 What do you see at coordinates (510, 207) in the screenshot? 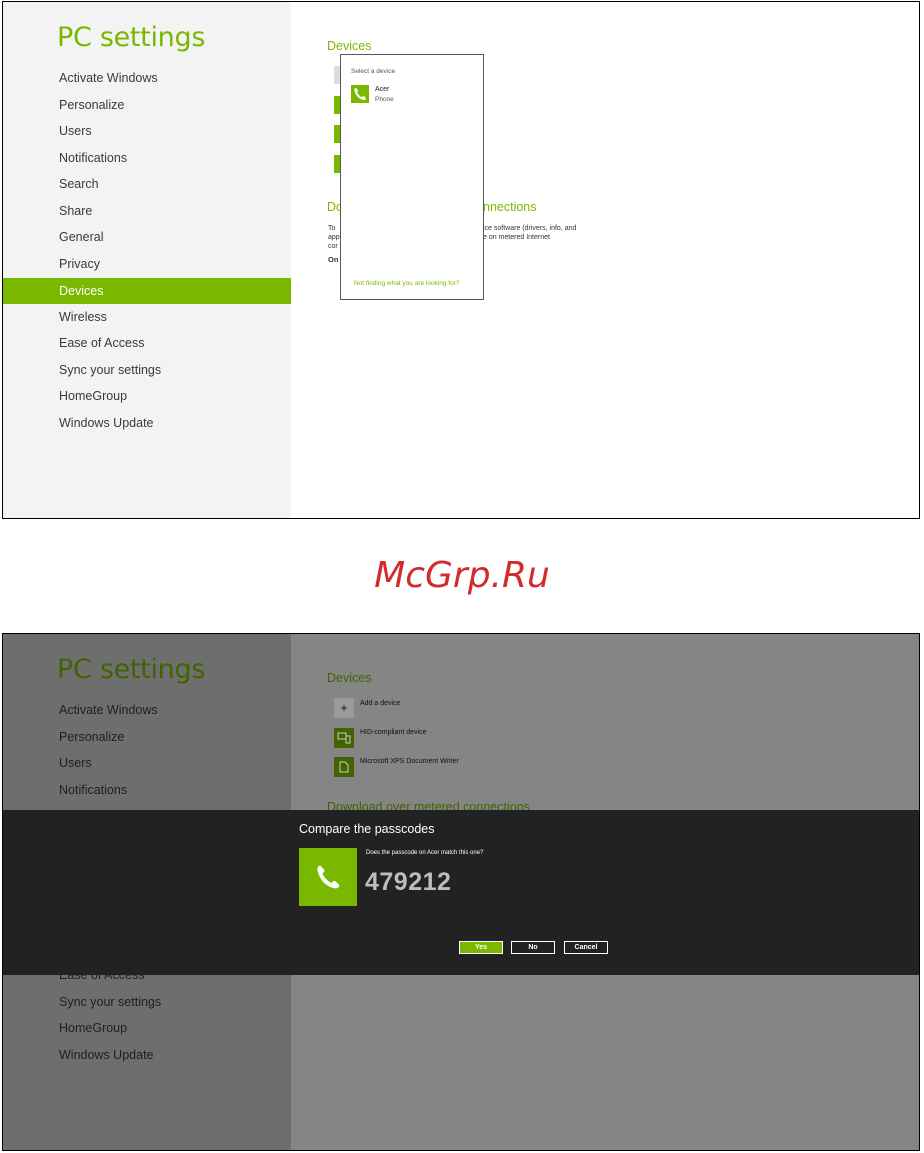
I see `metered-heading-end: nnections` at bounding box center [510, 207].